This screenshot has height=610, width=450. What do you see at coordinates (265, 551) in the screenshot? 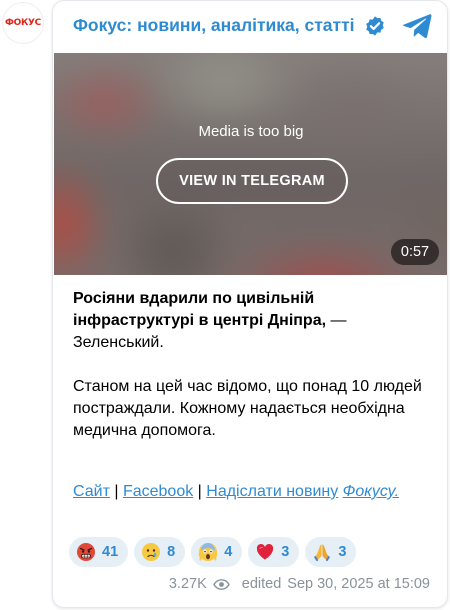
I see `red-heart-icon` at bounding box center [265, 551].